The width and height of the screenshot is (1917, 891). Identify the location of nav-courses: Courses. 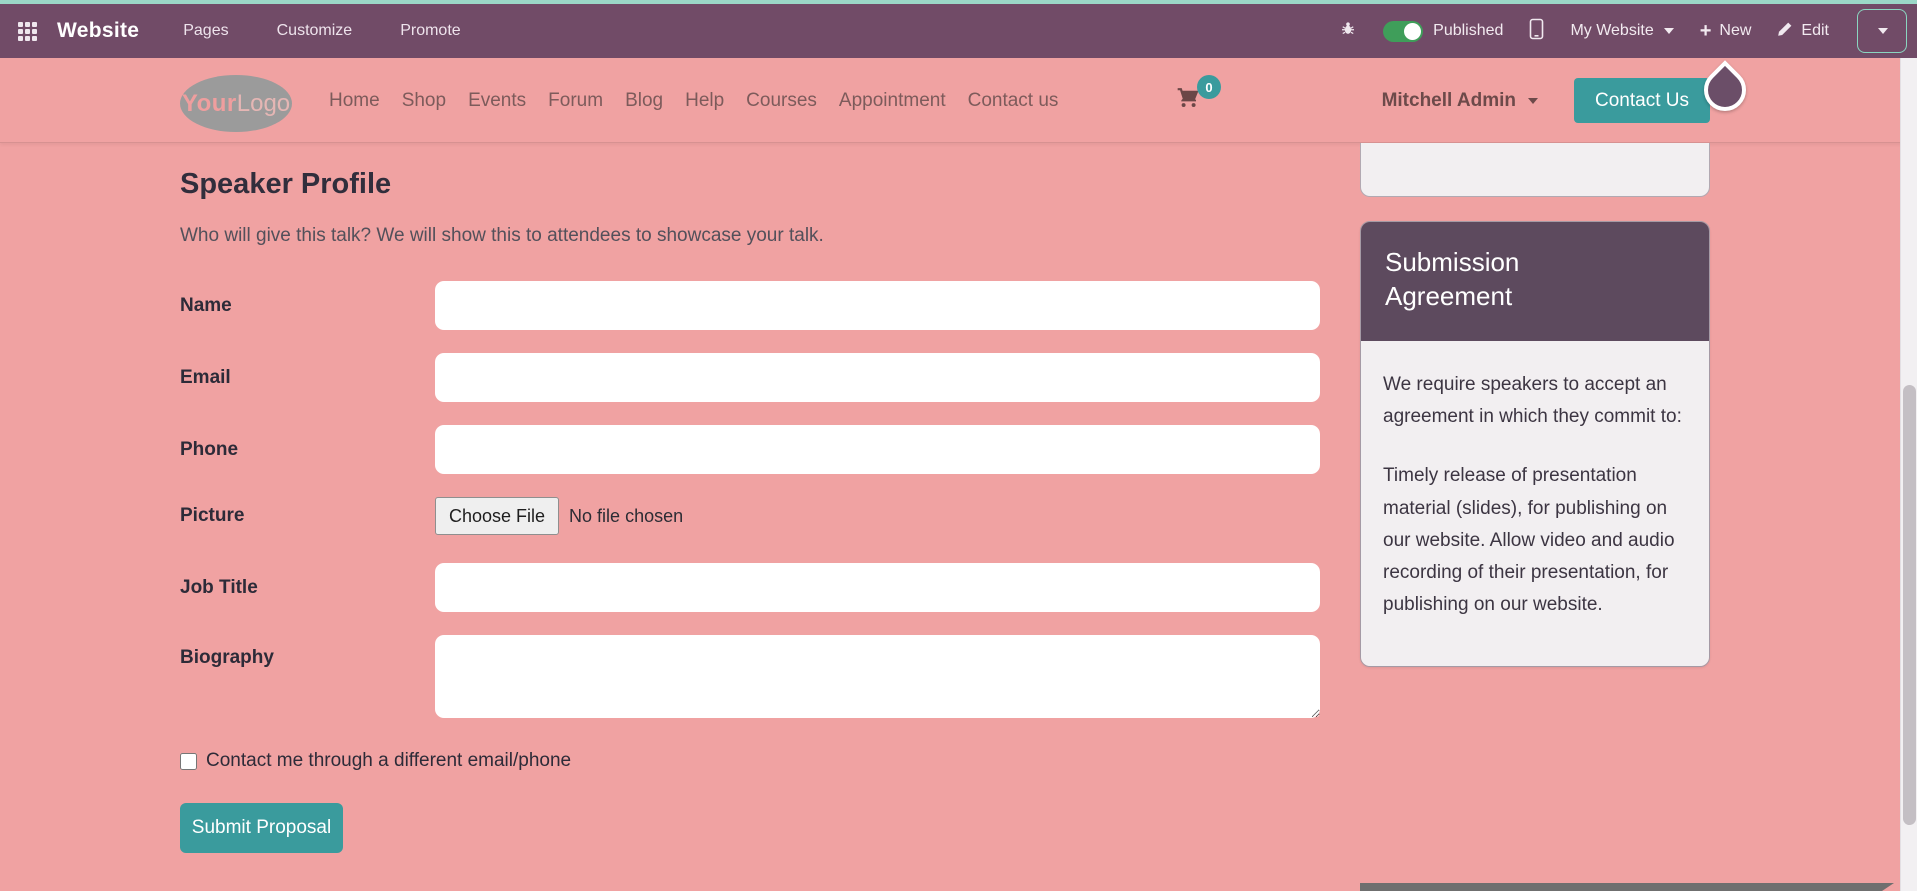
(781, 101).